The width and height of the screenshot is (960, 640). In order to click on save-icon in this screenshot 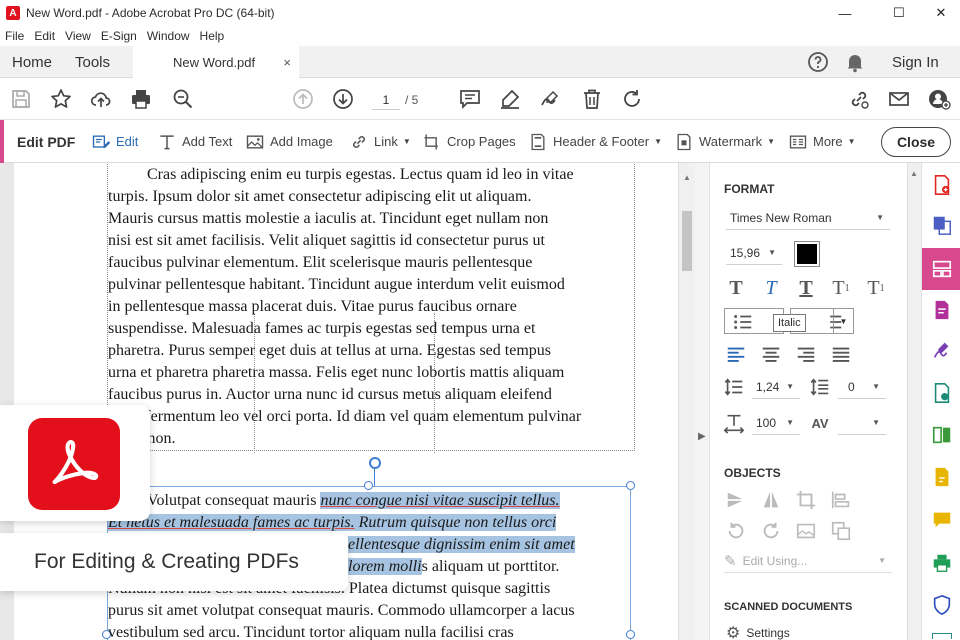, I will do `click(21, 99)`.